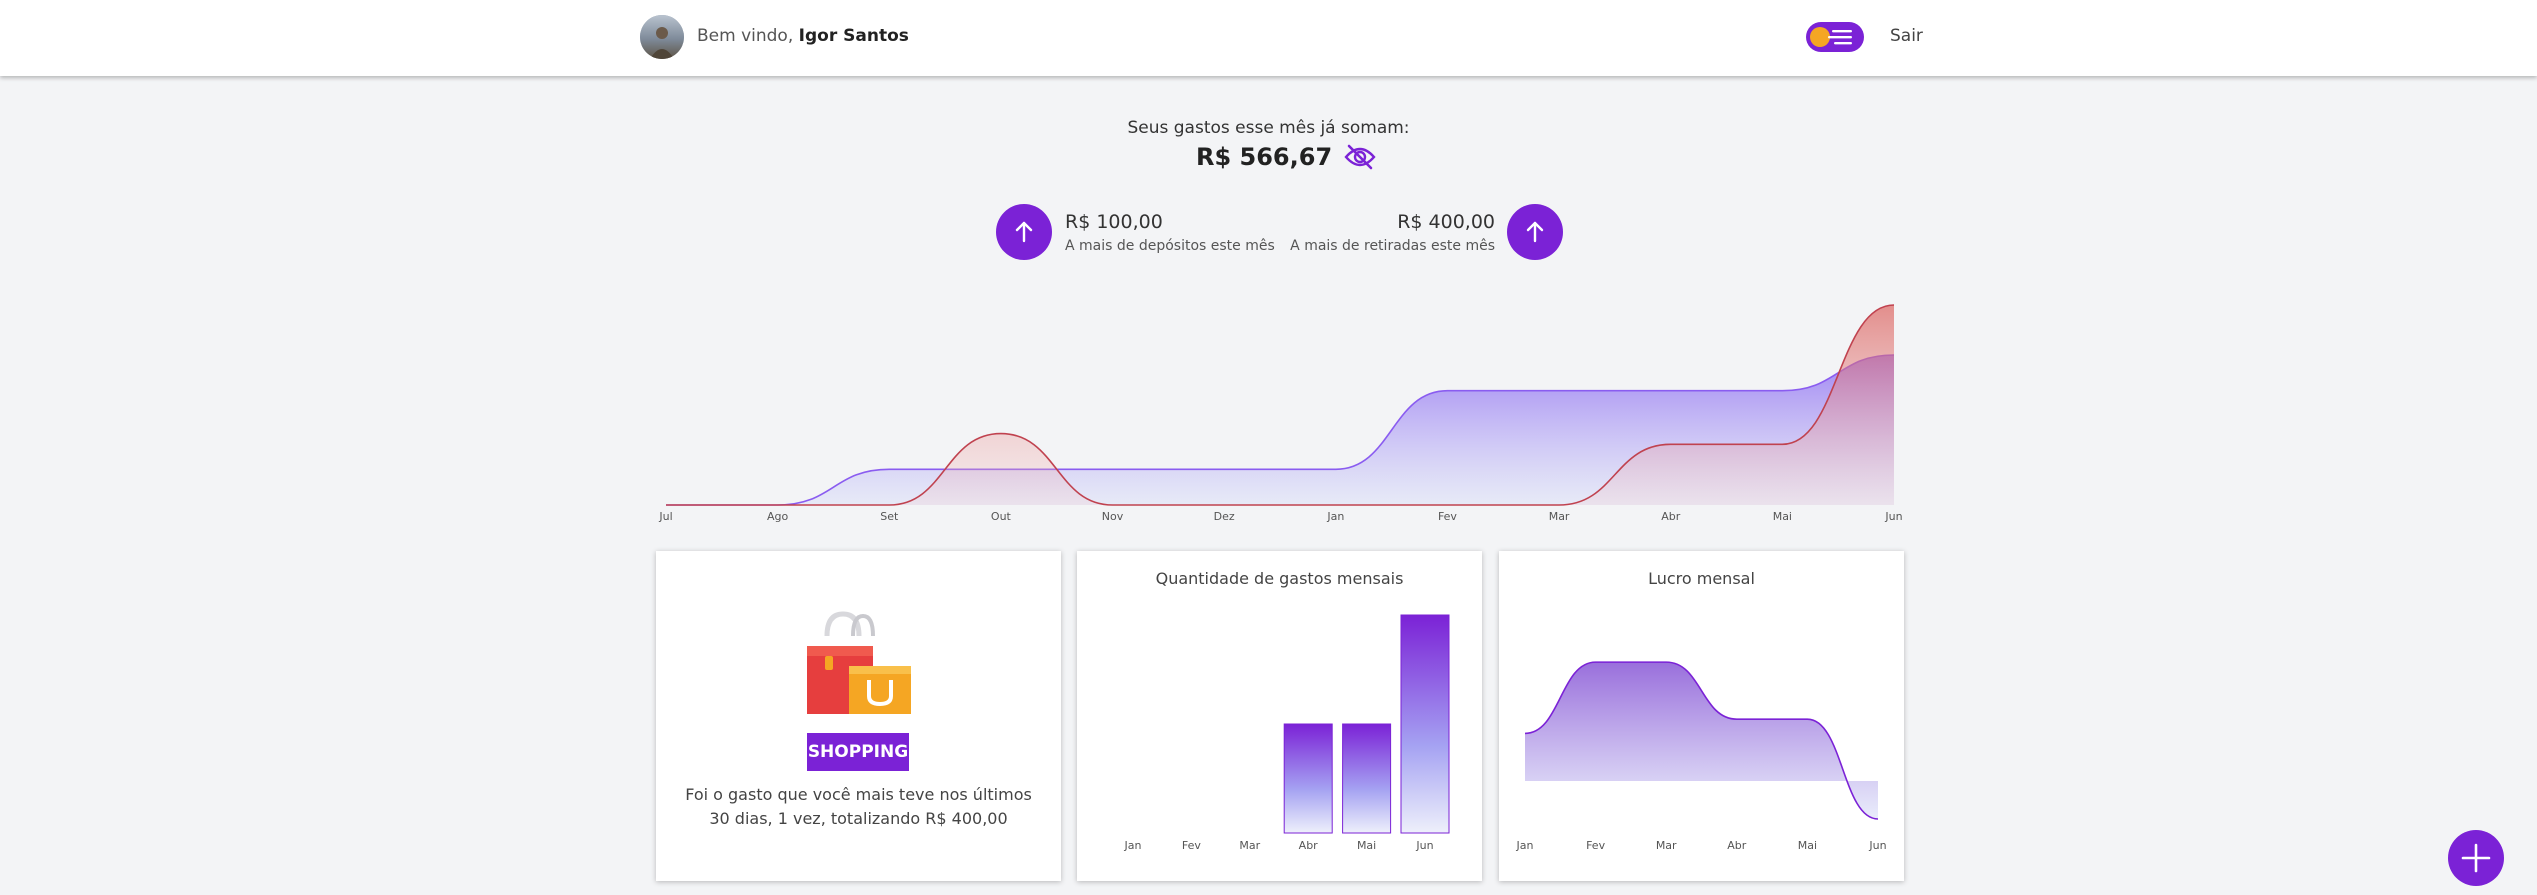 The height and width of the screenshot is (895, 2537). Describe the element at coordinates (1113, 516) in the screenshot. I see `x-tick-label: Nov` at that location.